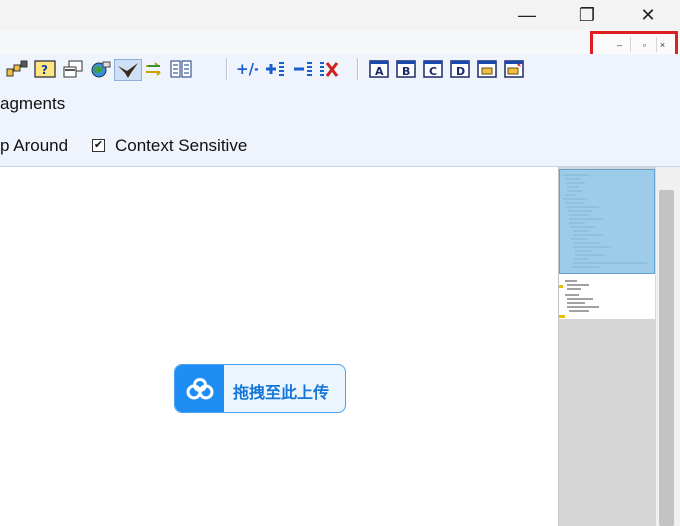 This screenshot has height=526, width=680. I want to click on bookmark-b-button: B, so click(406, 69).